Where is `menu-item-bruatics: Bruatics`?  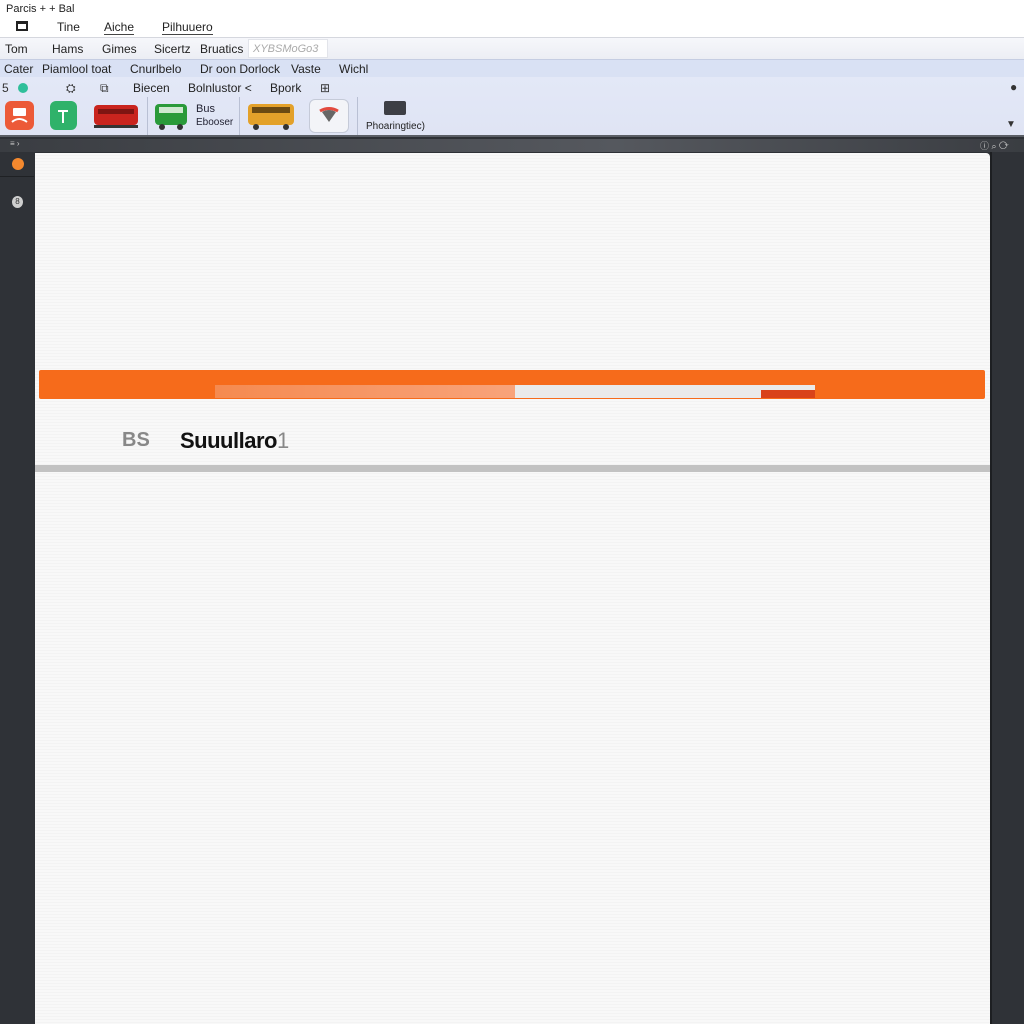 menu-item-bruatics: Bruatics is located at coordinates (221, 49).